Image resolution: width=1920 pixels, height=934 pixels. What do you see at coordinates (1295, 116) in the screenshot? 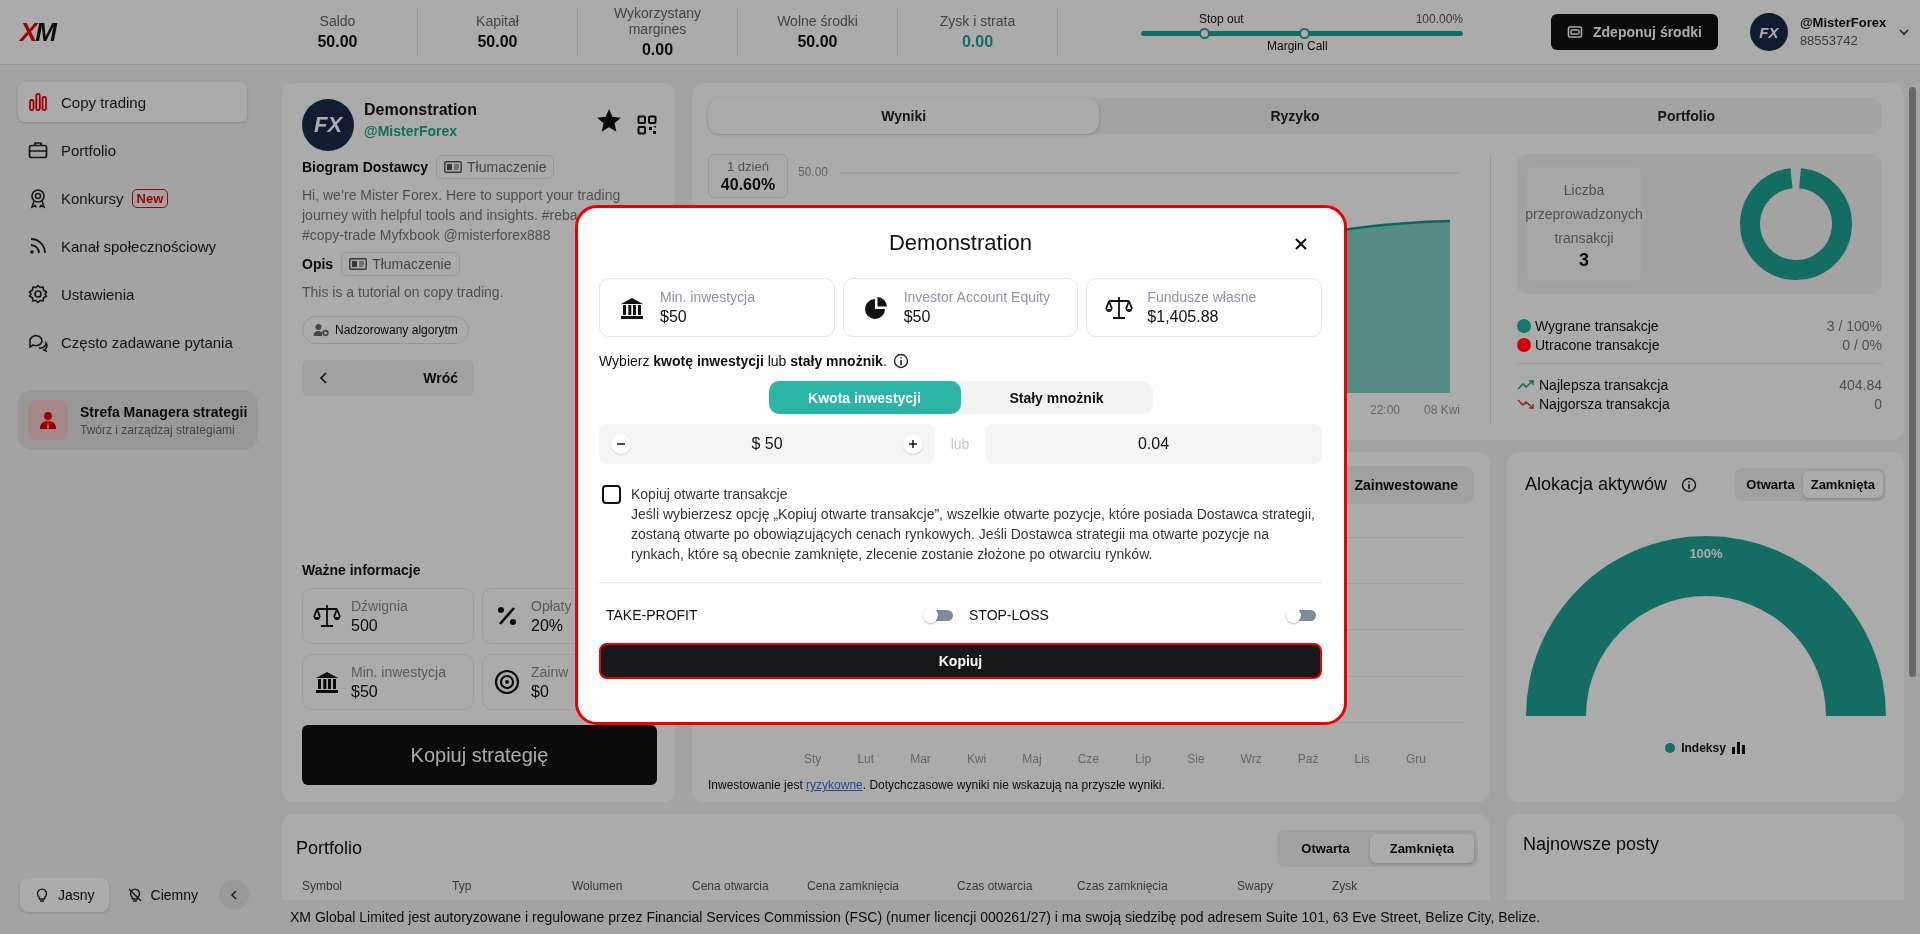
I see `tab: Ryzyko` at bounding box center [1295, 116].